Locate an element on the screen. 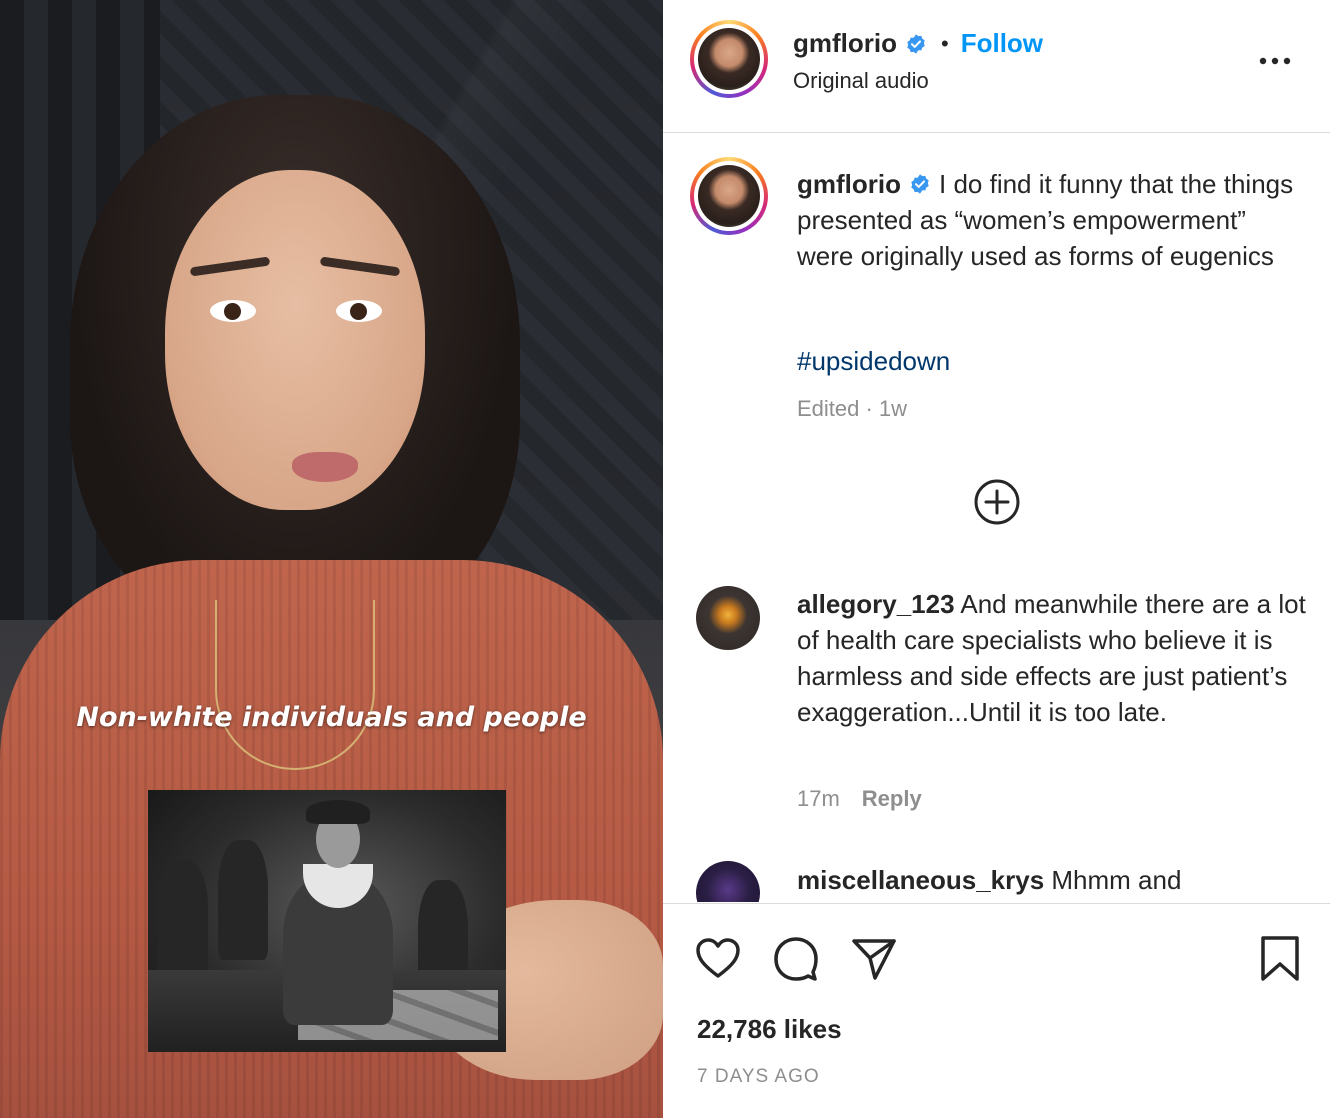 The width and height of the screenshot is (1330, 1118). follow-button: Follow is located at coordinates (1002, 43).